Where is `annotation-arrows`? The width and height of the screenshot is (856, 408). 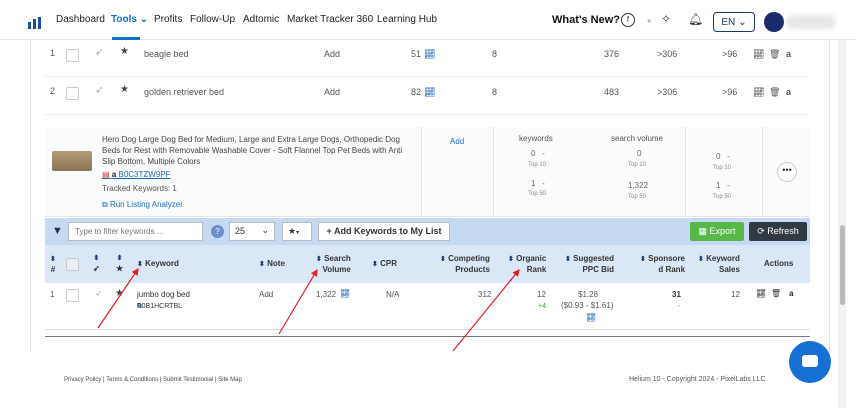
annotation-arrows is located at coordinates (308, 310).